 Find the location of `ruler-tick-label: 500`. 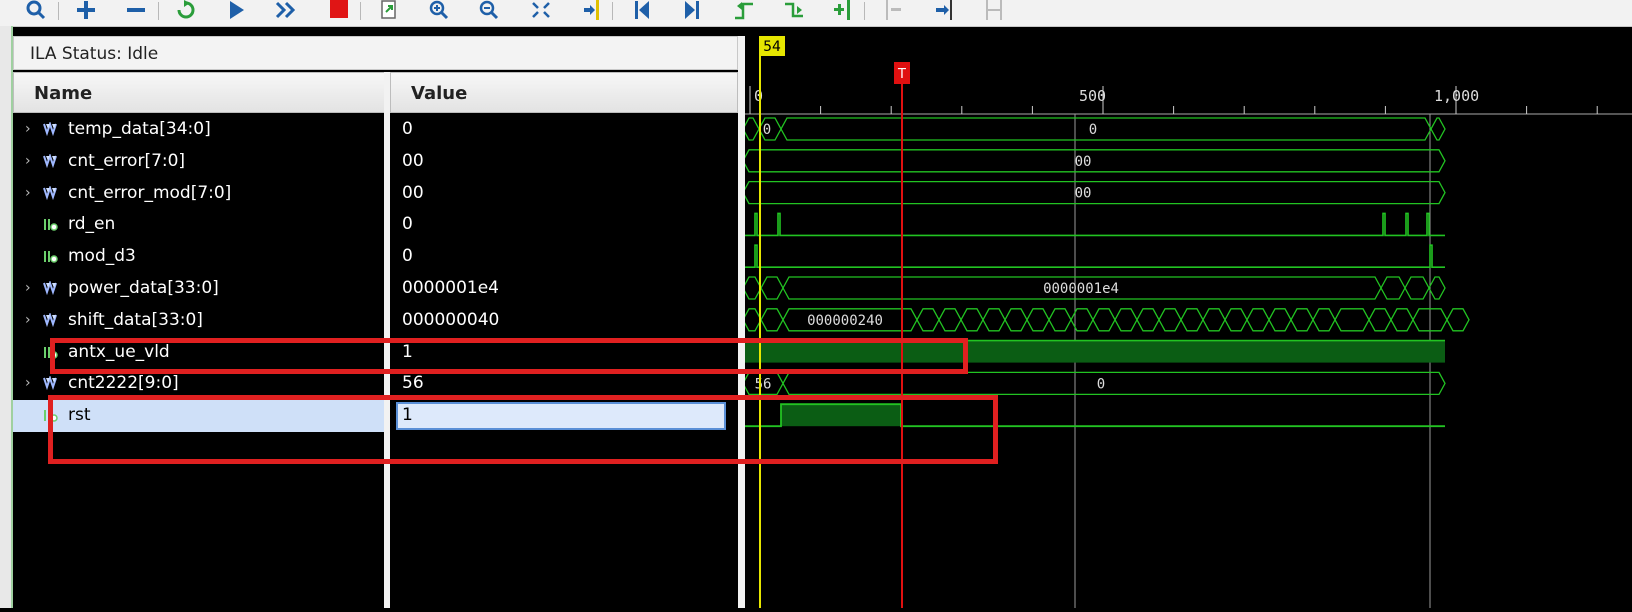

ruler-tick-label: 500 is located at coordinates (1092, 96).